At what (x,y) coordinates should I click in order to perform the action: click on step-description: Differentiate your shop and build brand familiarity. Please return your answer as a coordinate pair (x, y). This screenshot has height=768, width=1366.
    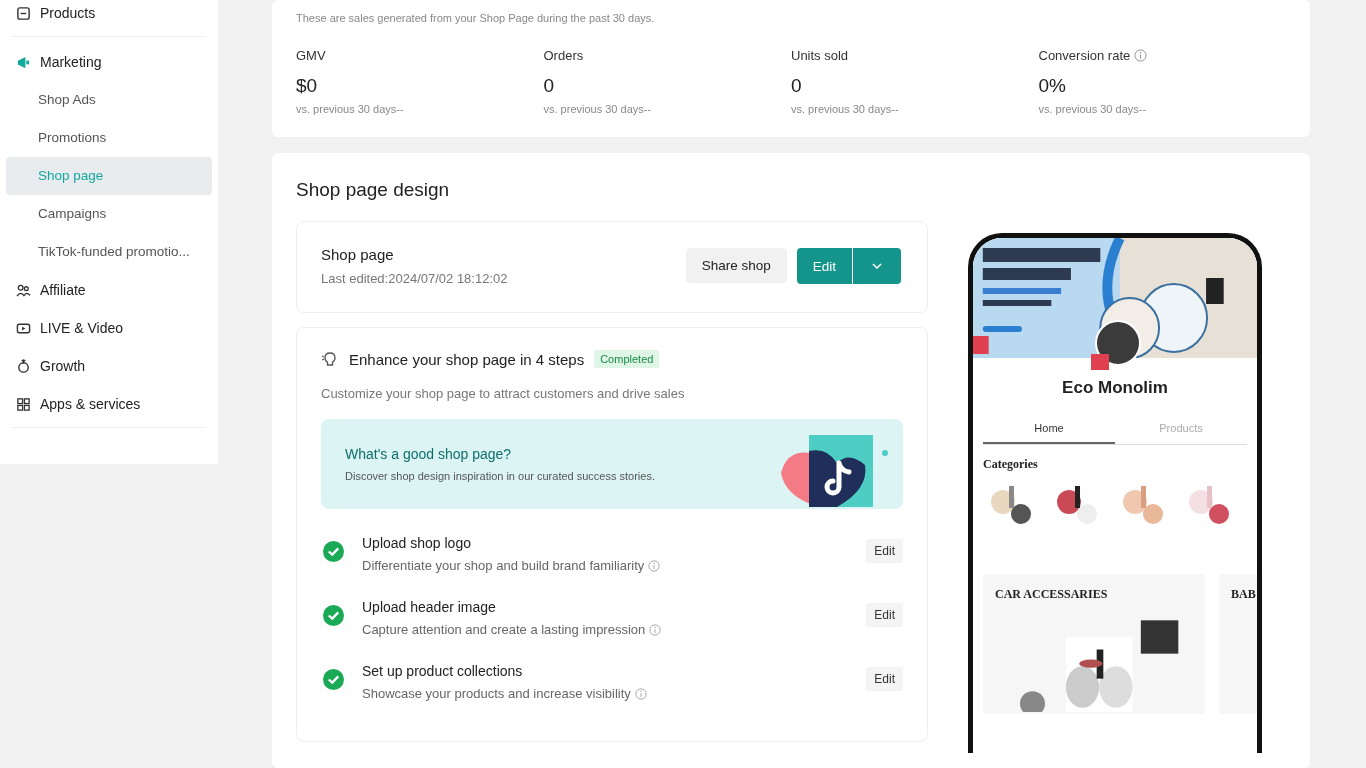
    Looking at the image, I should click on (503, 565).